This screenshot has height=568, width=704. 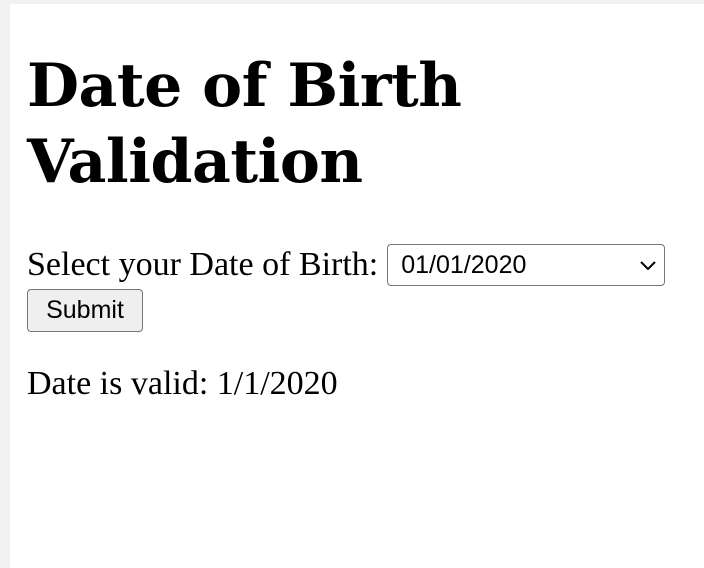 I want to click on submit-button: Submit, so click(x=85, y=310).